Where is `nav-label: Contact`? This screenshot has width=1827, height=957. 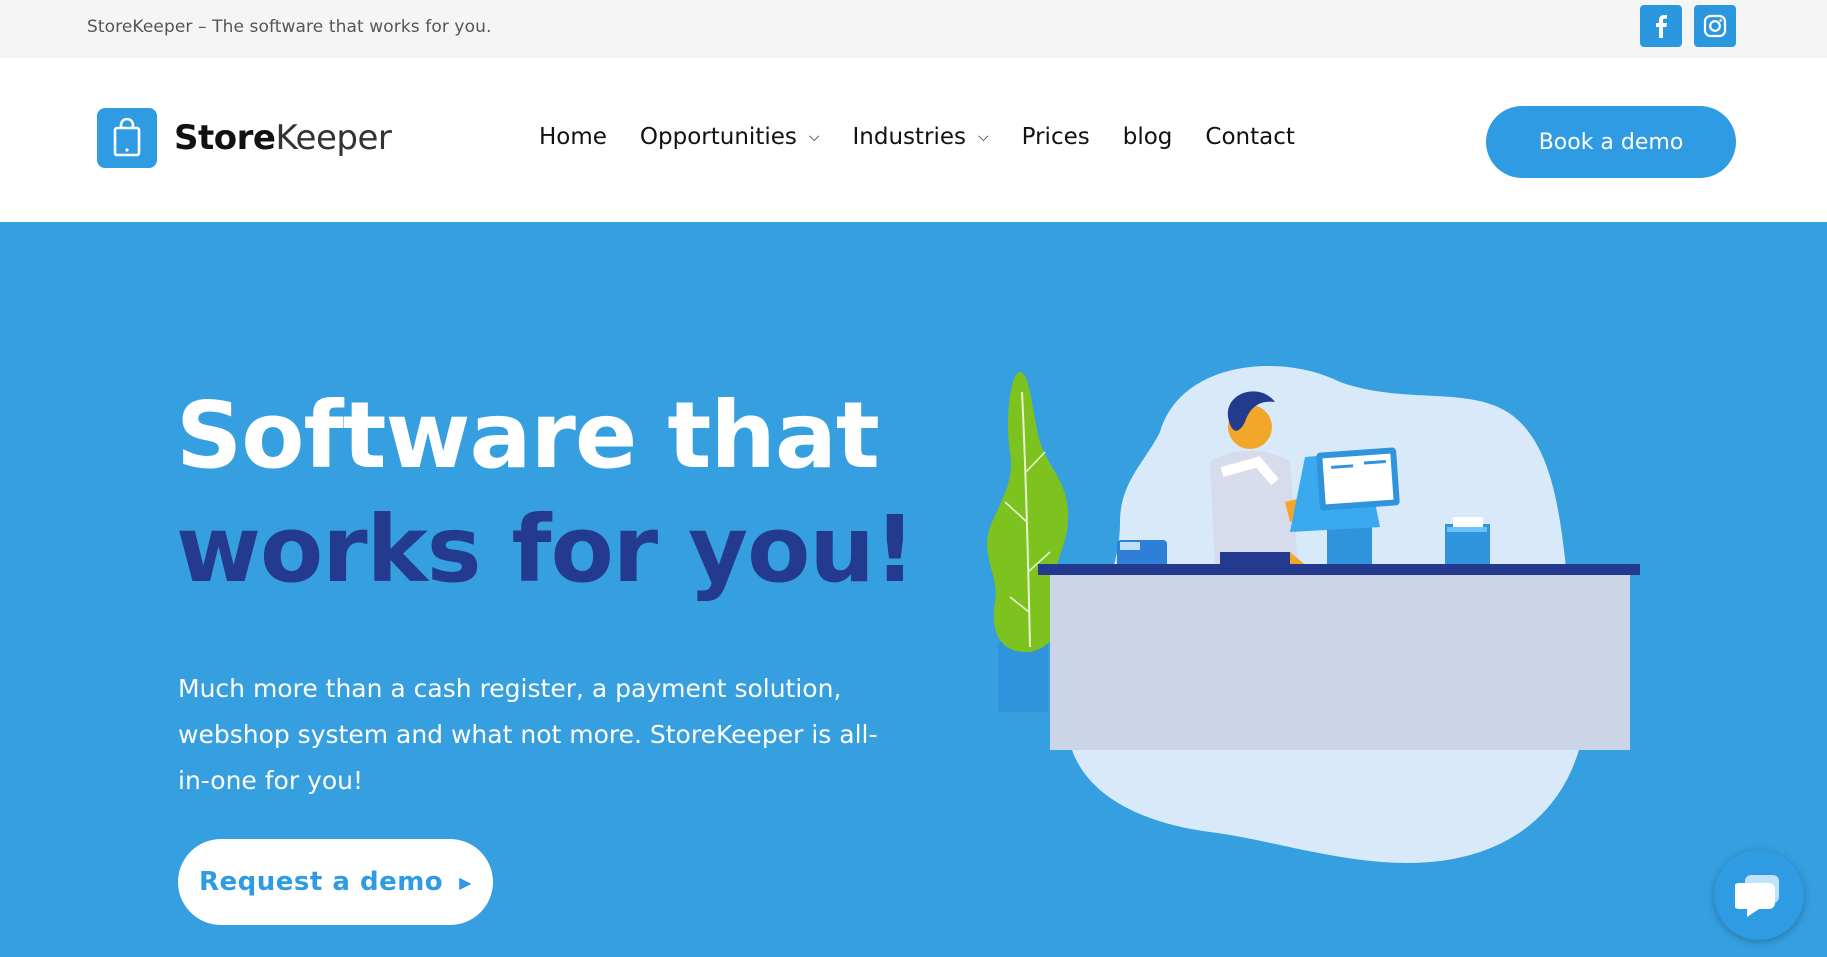
nav-label: Contact is located at coordinates (1250, 137).